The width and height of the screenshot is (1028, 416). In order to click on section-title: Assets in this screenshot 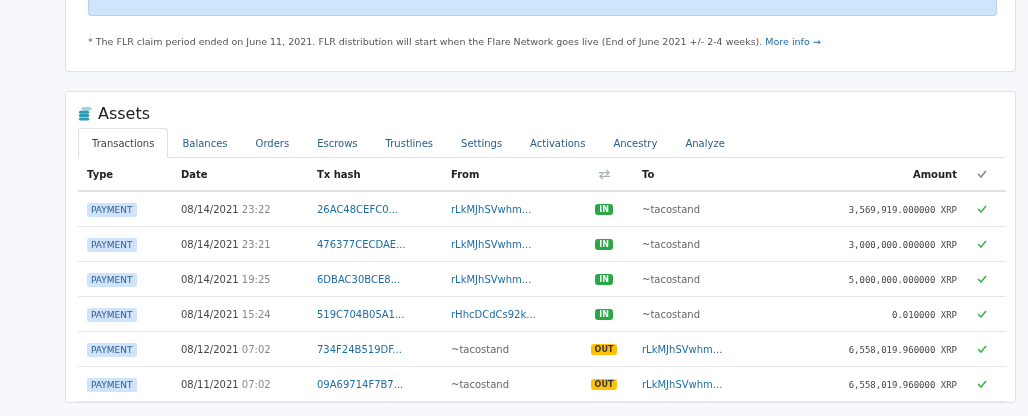, I will do `click(124, 113)`.